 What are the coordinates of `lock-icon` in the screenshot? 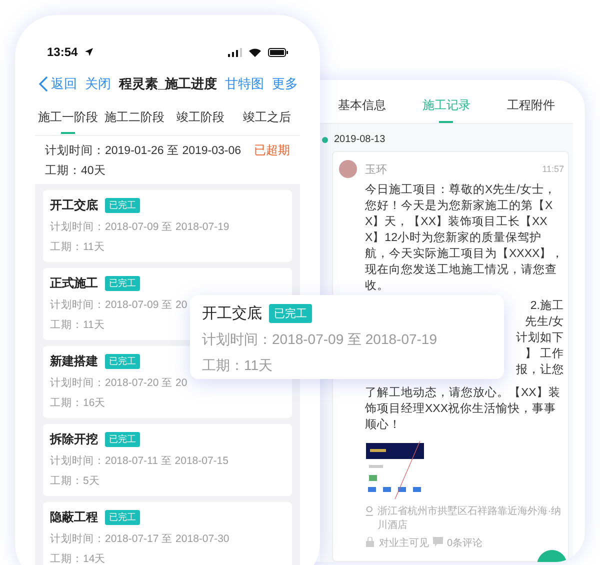 It's located at (370, 542).